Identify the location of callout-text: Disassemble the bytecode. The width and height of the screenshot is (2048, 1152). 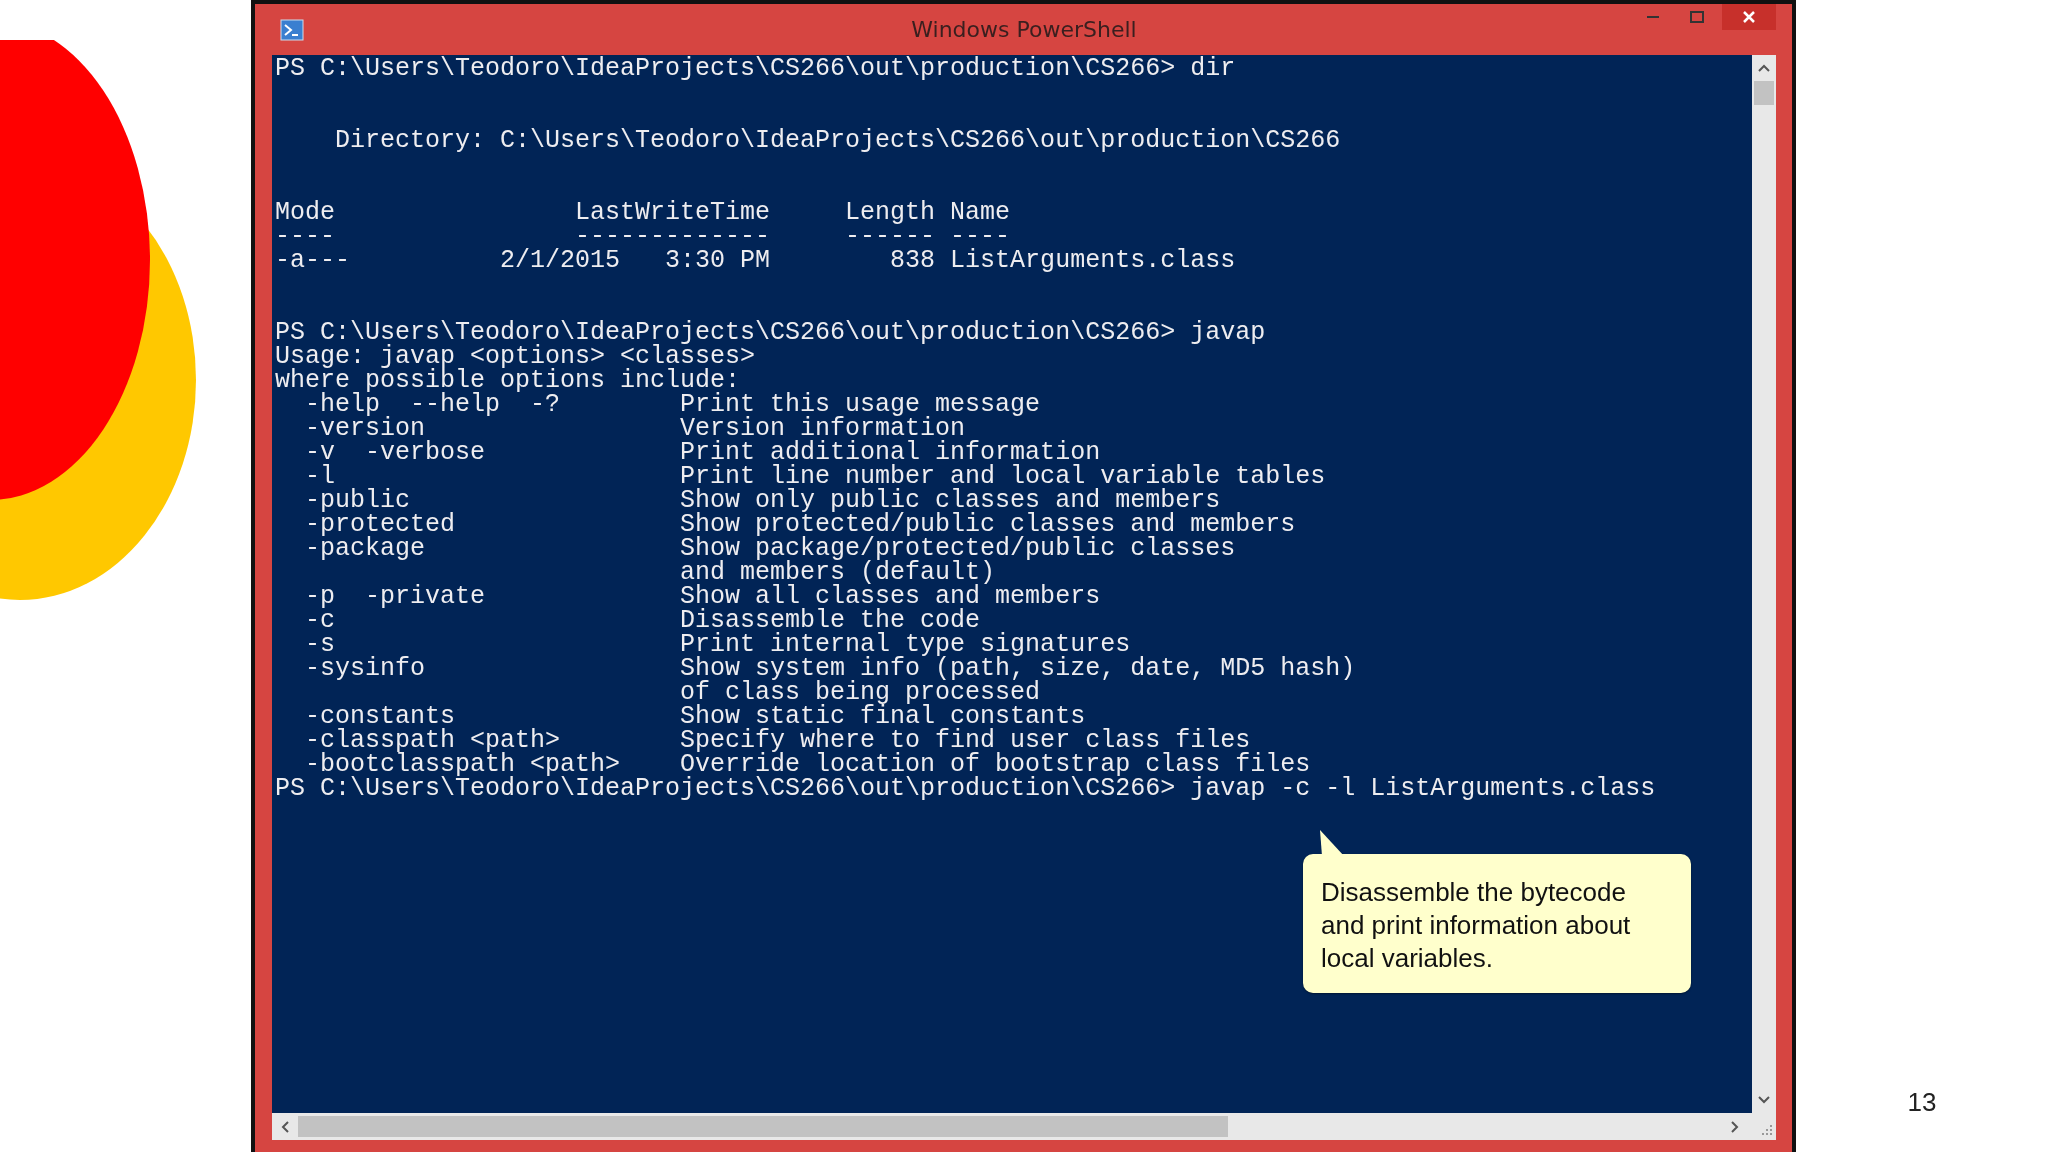
(1474, 892).